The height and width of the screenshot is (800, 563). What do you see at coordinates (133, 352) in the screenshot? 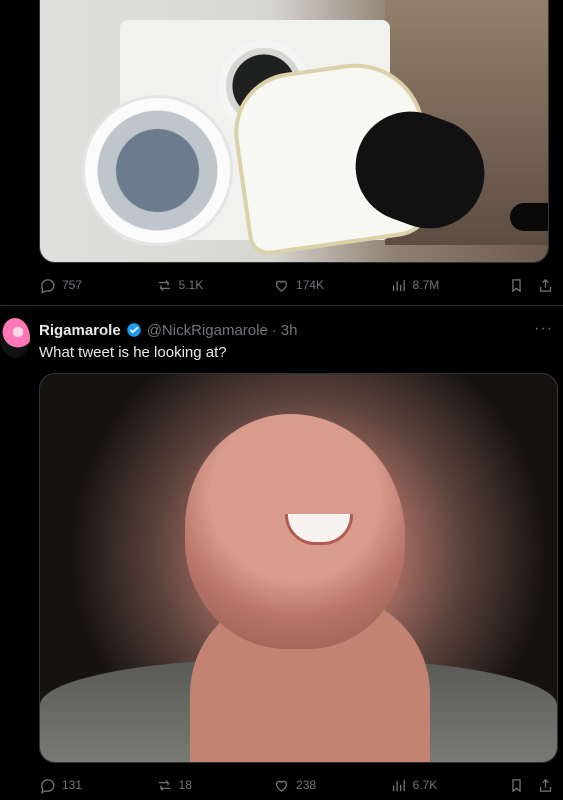
I see `tweet-text: What tweet is he looking at?` at bounding box center [133, 352].